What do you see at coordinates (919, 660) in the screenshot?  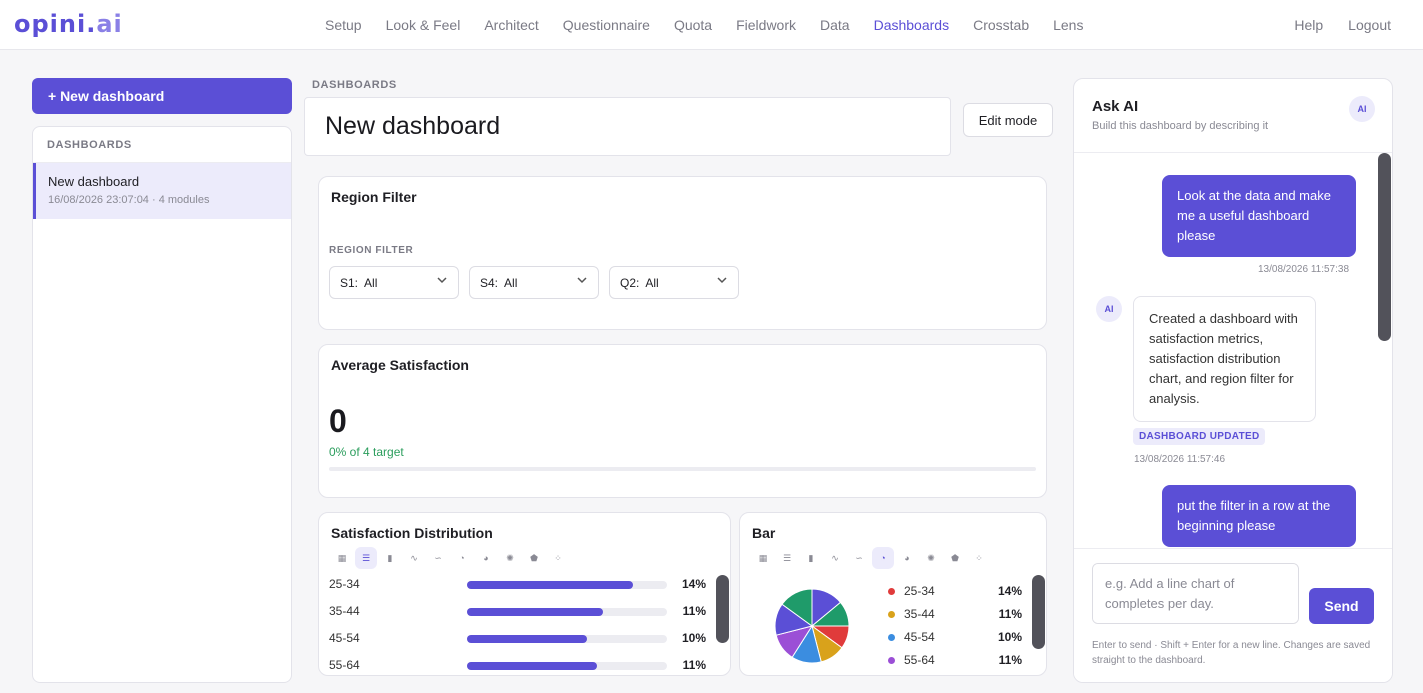 I see `legend-label: 55-64` at bounding box center [919, 660].